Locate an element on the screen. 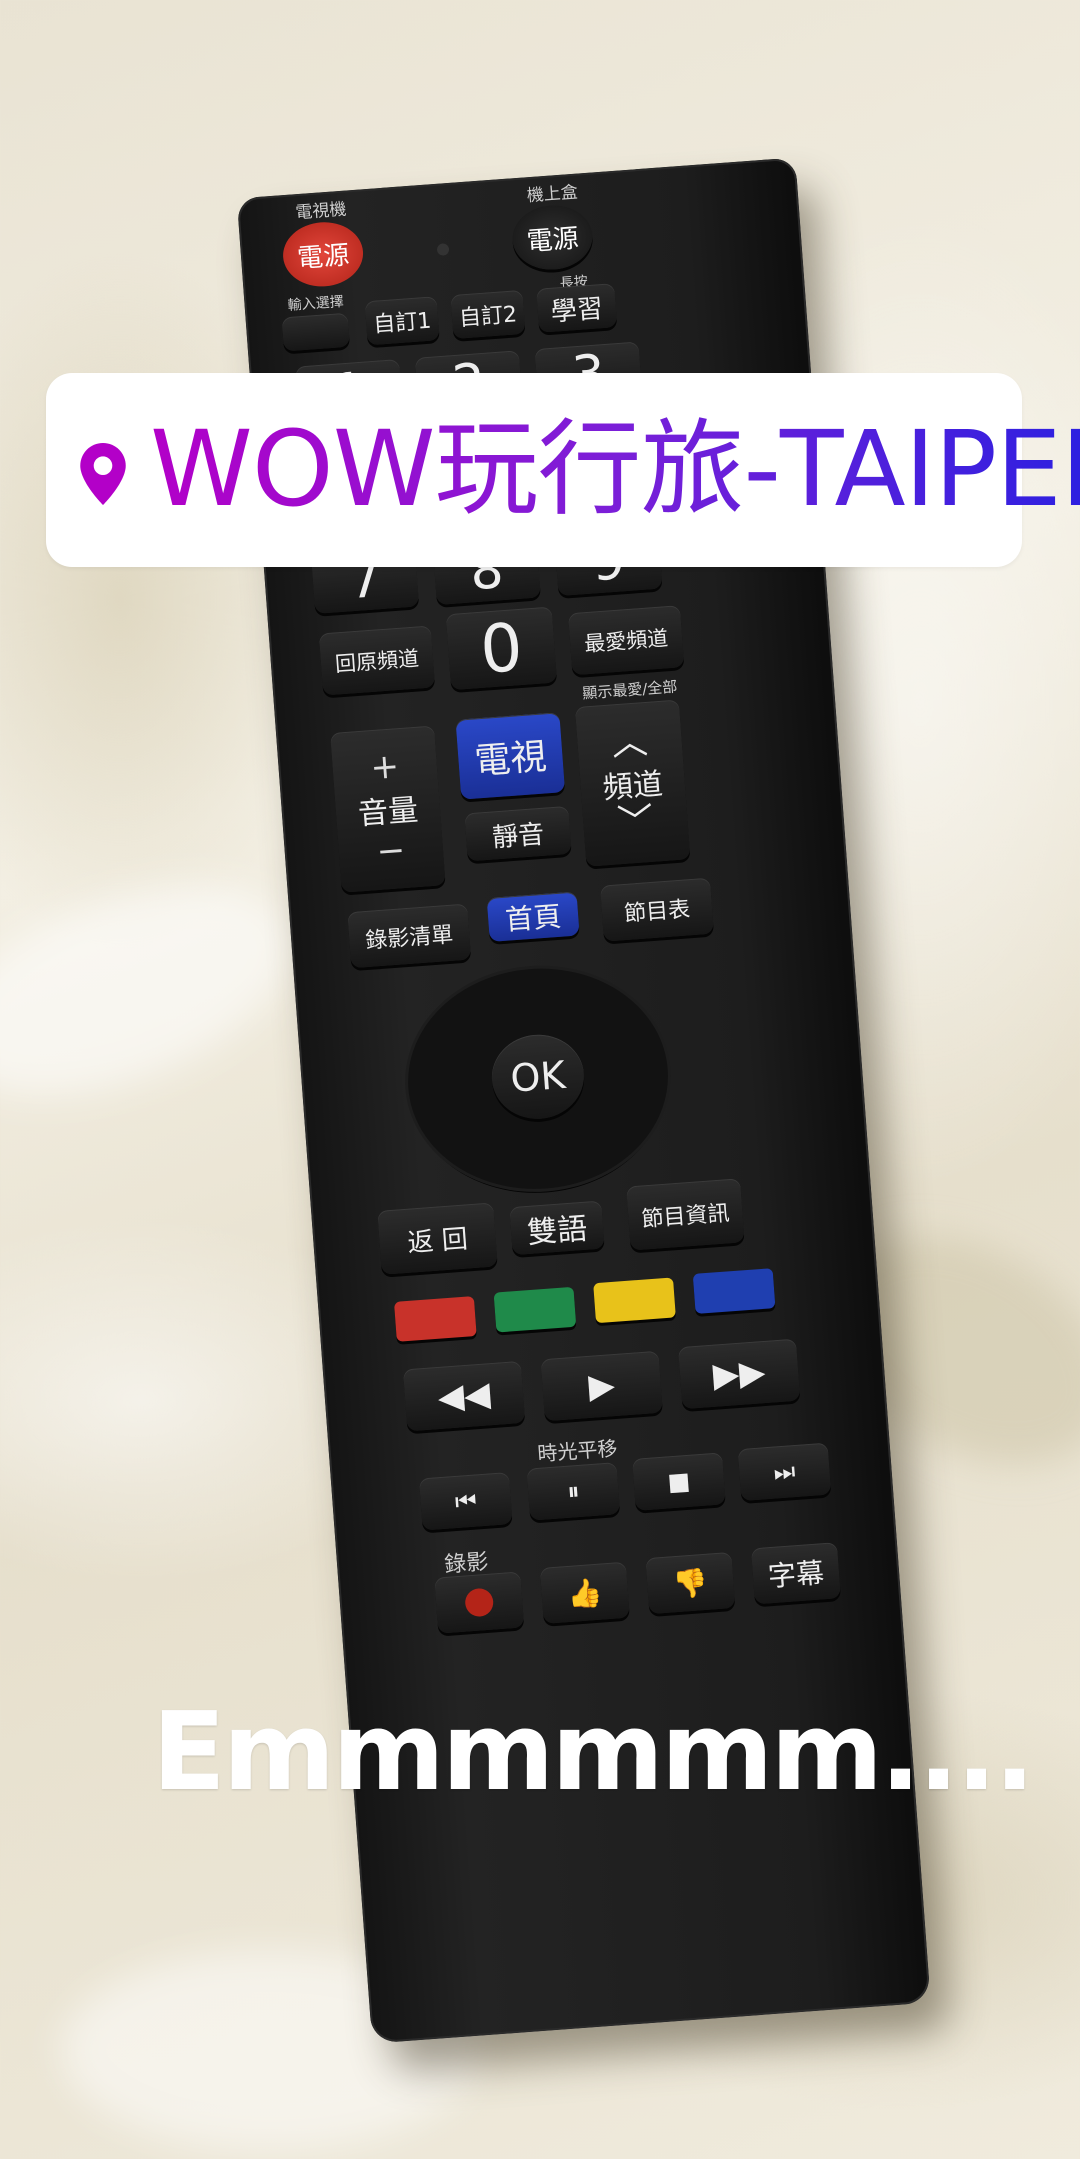 The image size is (1080, 2159). red-key is located at coordinates (435, 1319).